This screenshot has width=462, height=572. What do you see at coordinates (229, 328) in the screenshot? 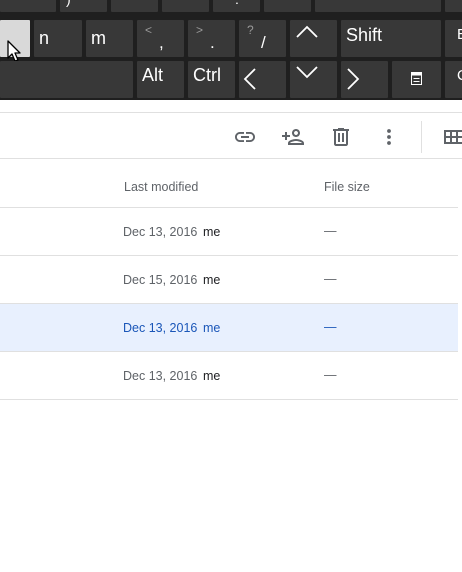
I see `table-row-selected: Dec 13, 2016 me —` at bounding box center [229, 328].